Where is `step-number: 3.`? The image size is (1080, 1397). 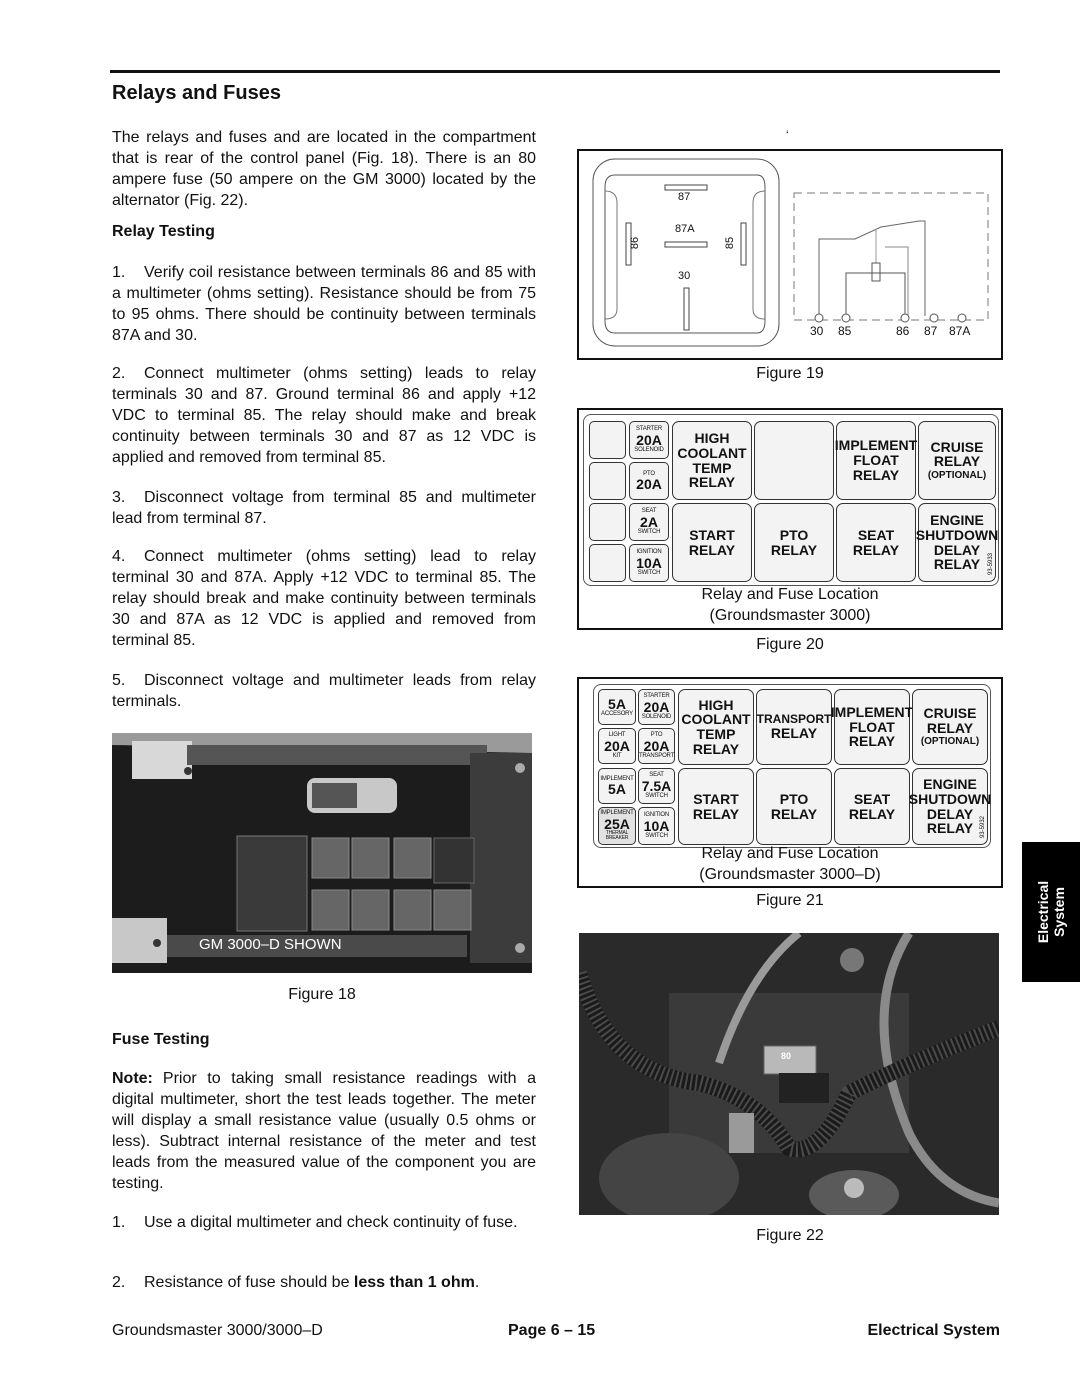 step-number: 3. is located at coordinates (119, 497).